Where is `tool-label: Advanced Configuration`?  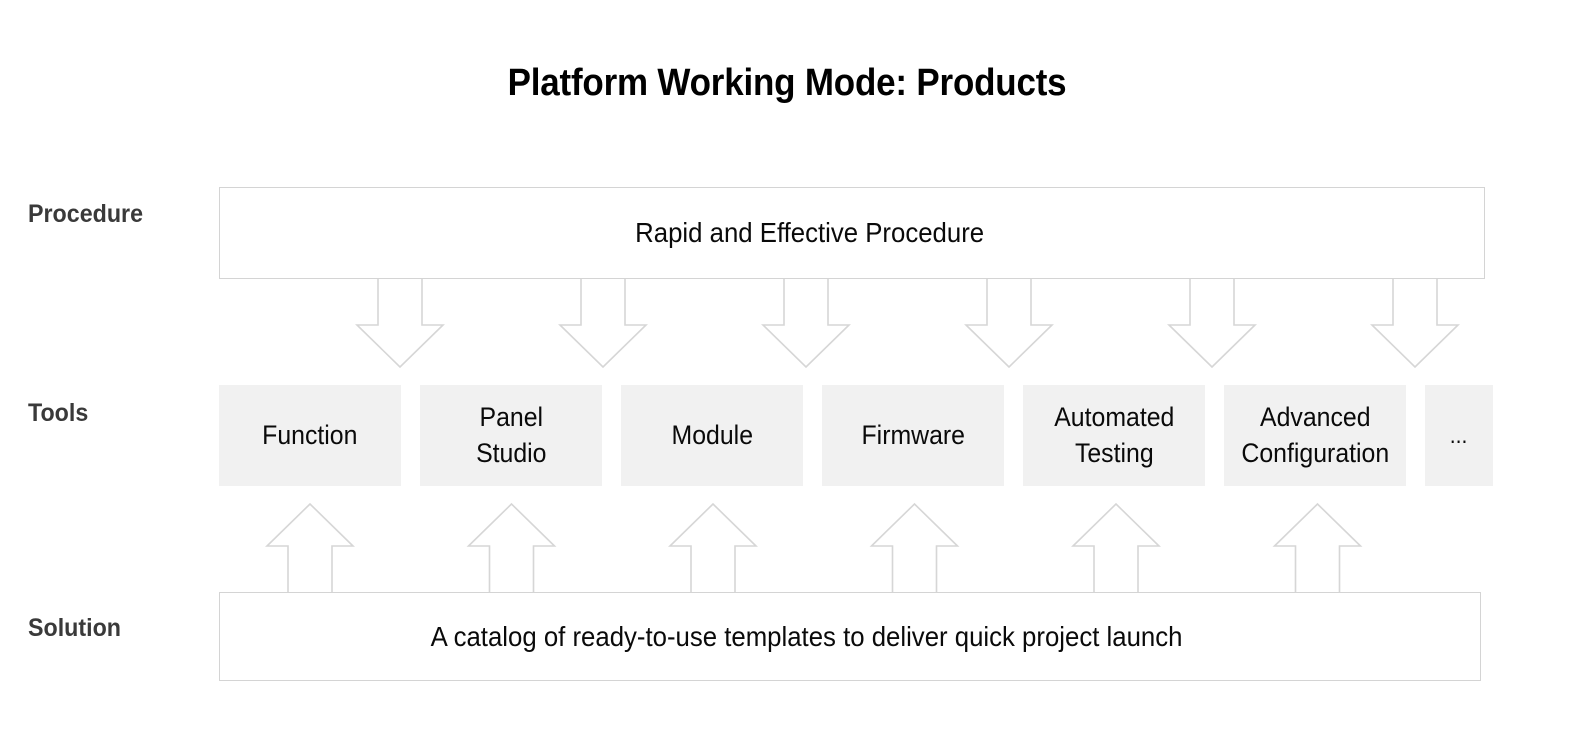 tool-label: Advanced Configuration is located at coordinates (1315, 434).